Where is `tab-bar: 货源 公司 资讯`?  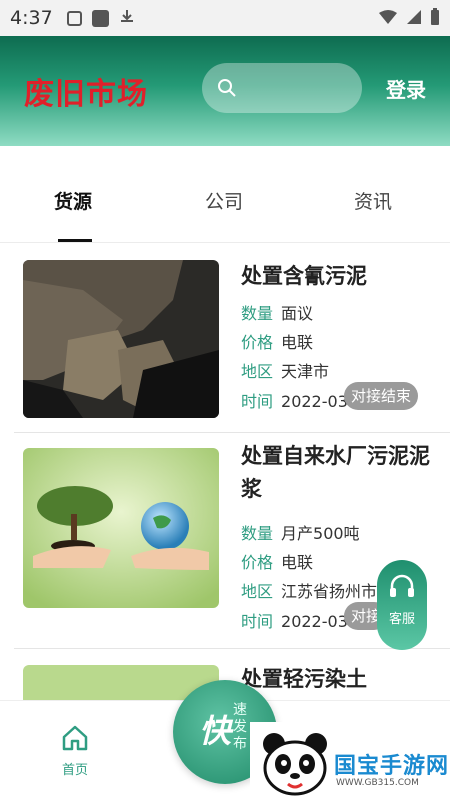
tab-bar: 货源 公司 资讯 is located at coordinates (225, 199).